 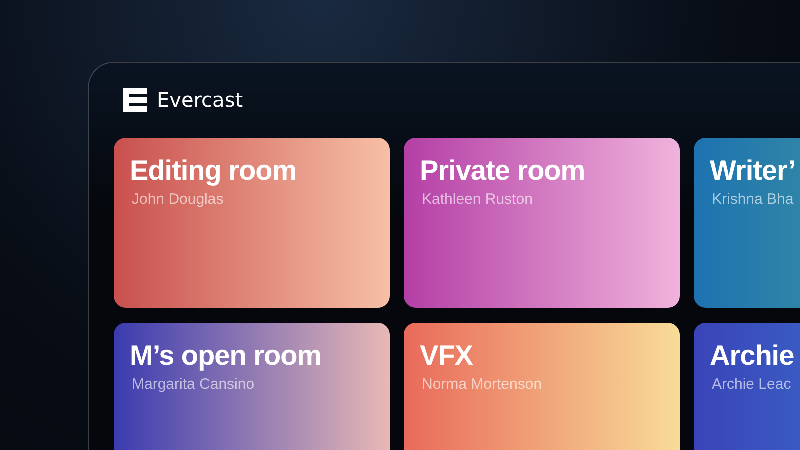 I want to click on room-card: Editing room John Douglas, so click(x=252, y=223).